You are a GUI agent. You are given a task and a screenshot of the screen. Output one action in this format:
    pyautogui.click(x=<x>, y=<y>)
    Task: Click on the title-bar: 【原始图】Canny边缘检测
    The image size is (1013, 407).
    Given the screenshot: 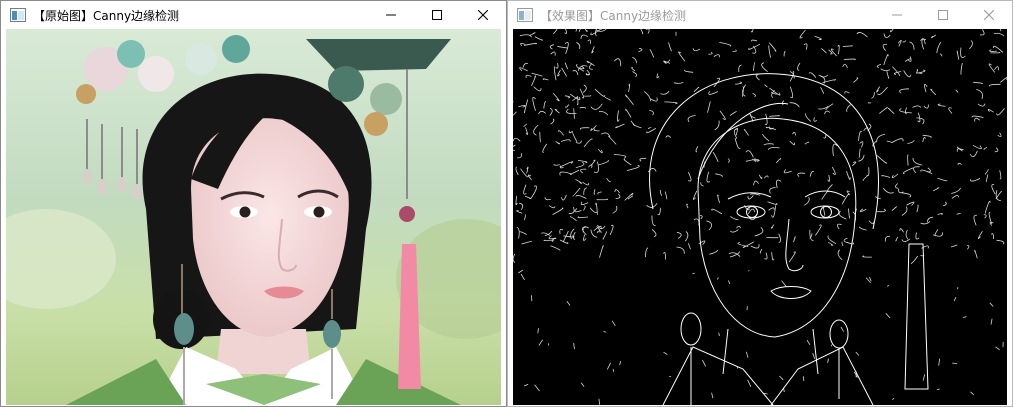 What is the action you would take?
    pyautogui.click(x=253, y=15)
    